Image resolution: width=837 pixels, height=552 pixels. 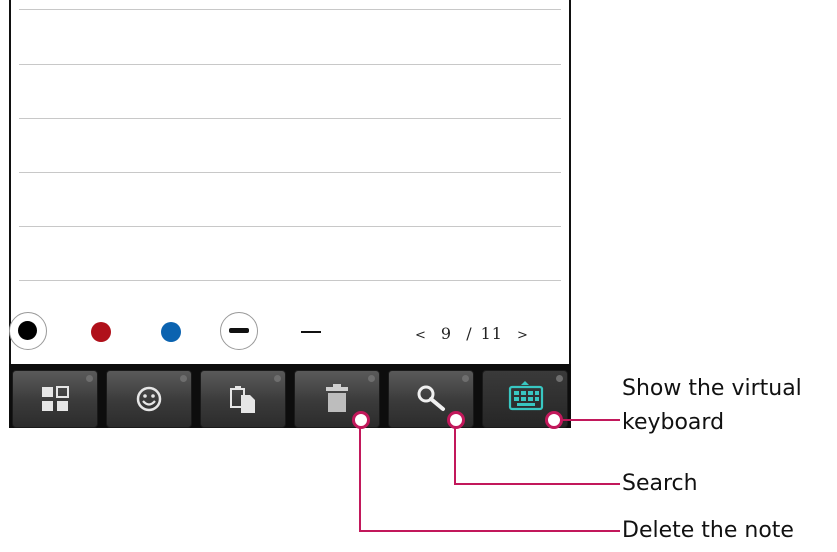 I want to click on grid-view-button, so click(x=55, y=399).